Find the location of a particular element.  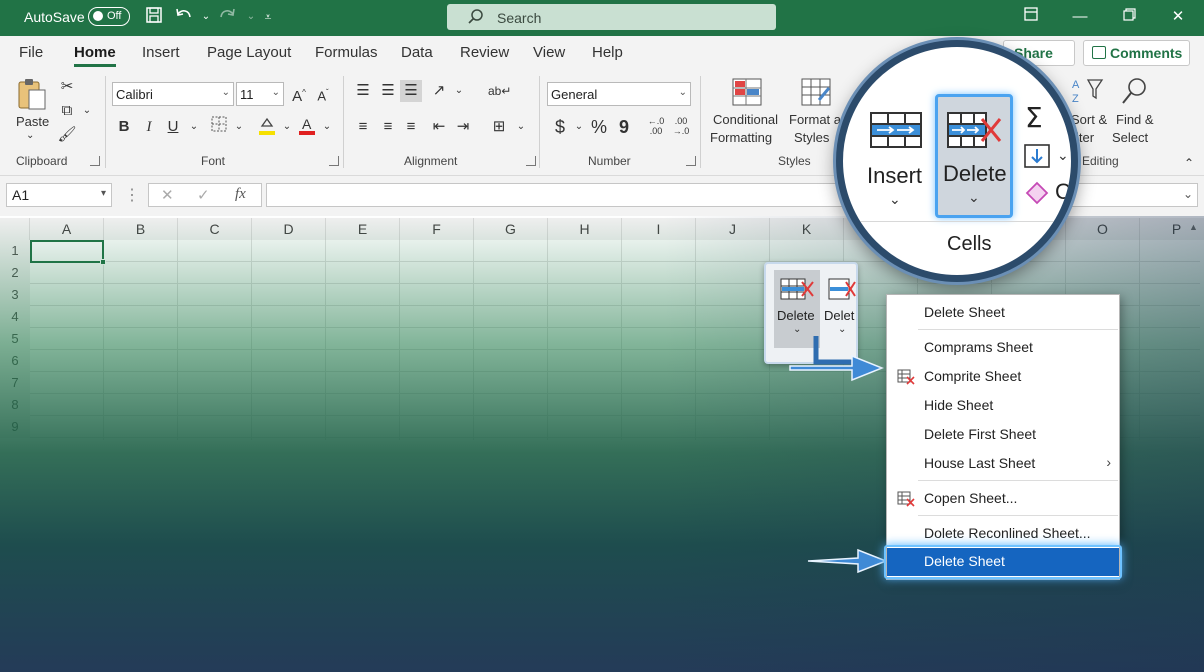

bold-button: B is located at coordinates (124, 127).